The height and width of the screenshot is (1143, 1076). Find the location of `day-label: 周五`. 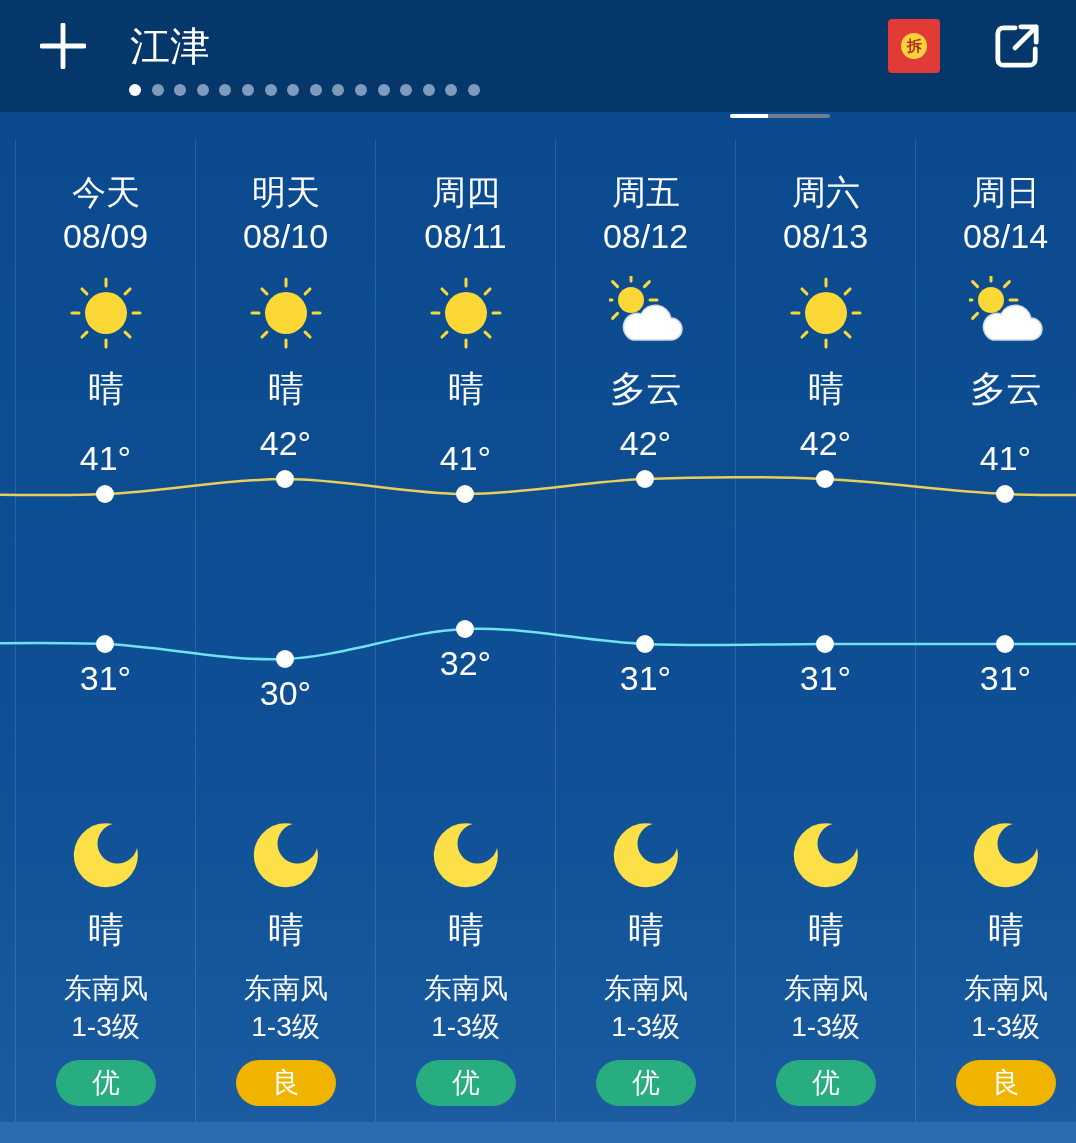

day-label: 周五 is located at coordinates (645, 192).